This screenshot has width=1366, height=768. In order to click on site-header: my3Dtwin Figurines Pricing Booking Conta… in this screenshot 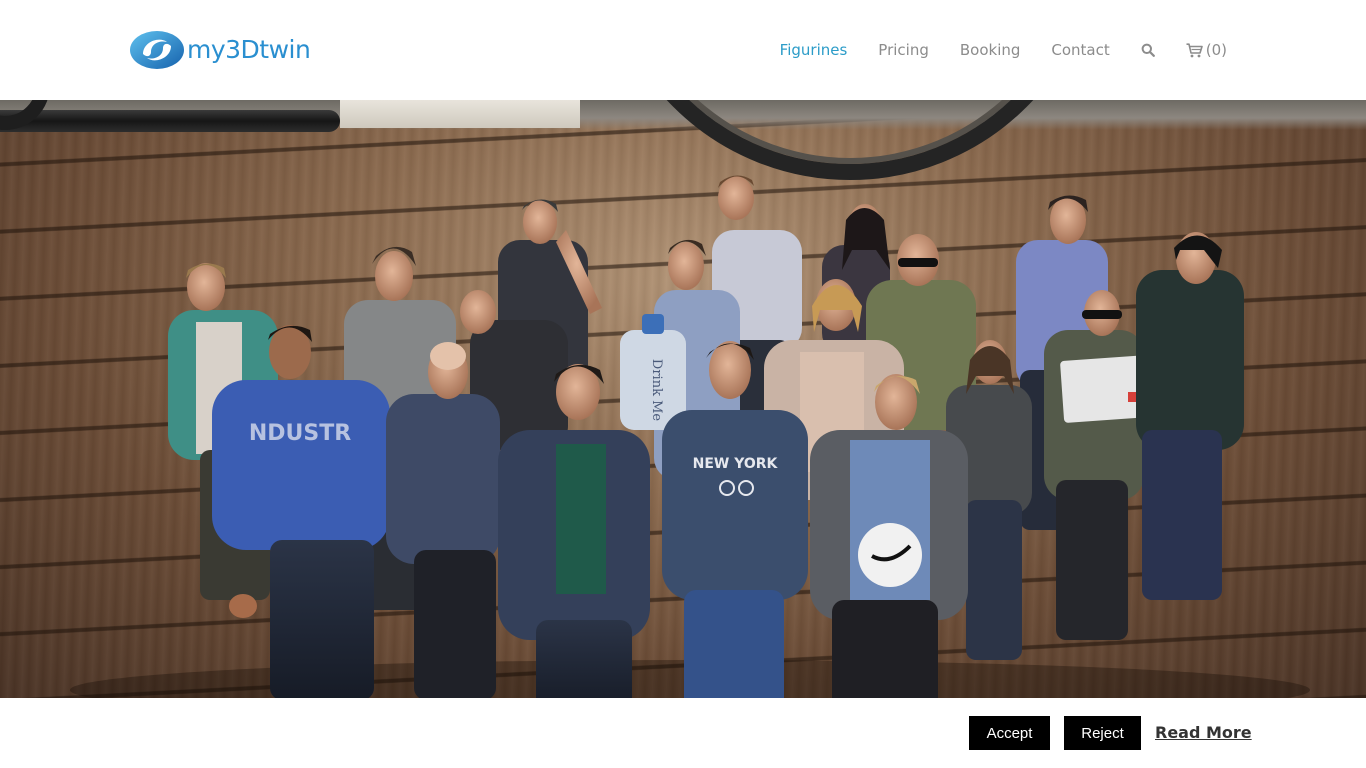, I will do `click(683, 50)`.